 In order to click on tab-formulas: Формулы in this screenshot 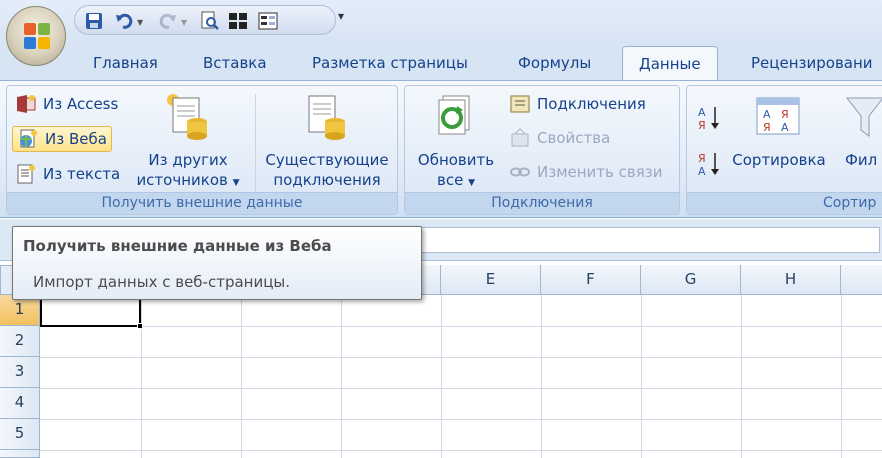, I will do `click(554, 63)`.